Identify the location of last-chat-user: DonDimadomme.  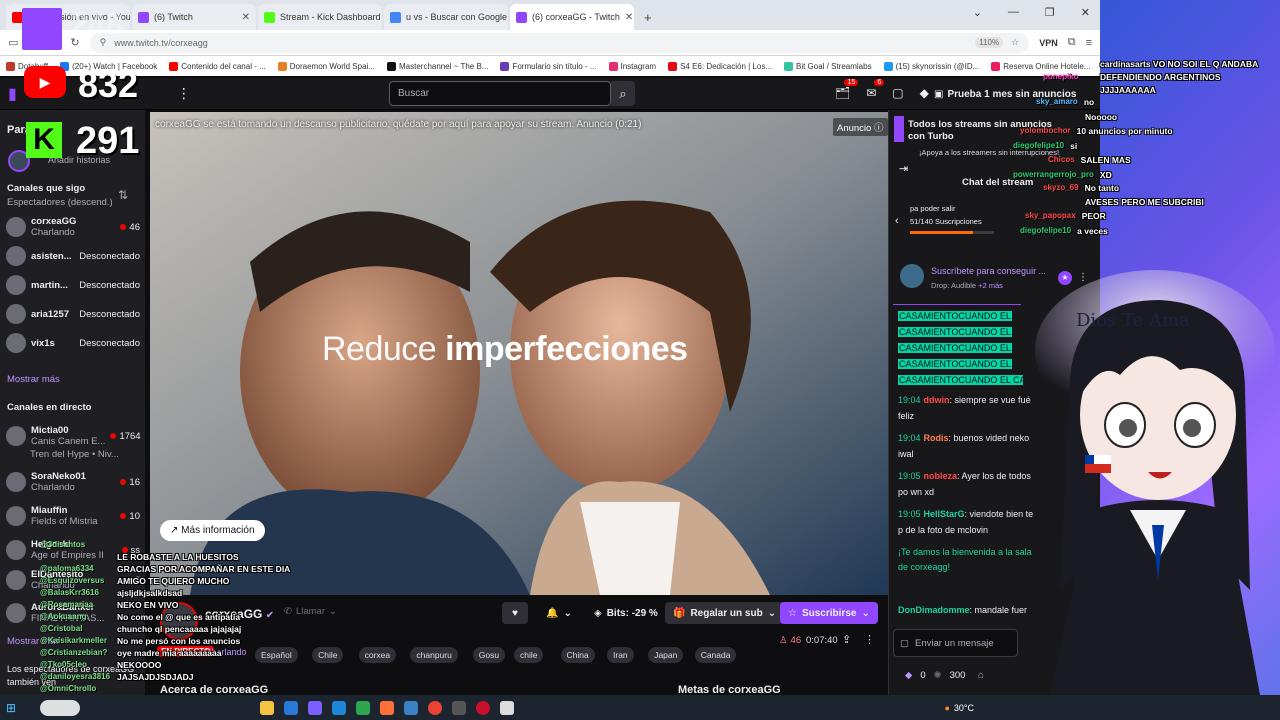
(934, 610).